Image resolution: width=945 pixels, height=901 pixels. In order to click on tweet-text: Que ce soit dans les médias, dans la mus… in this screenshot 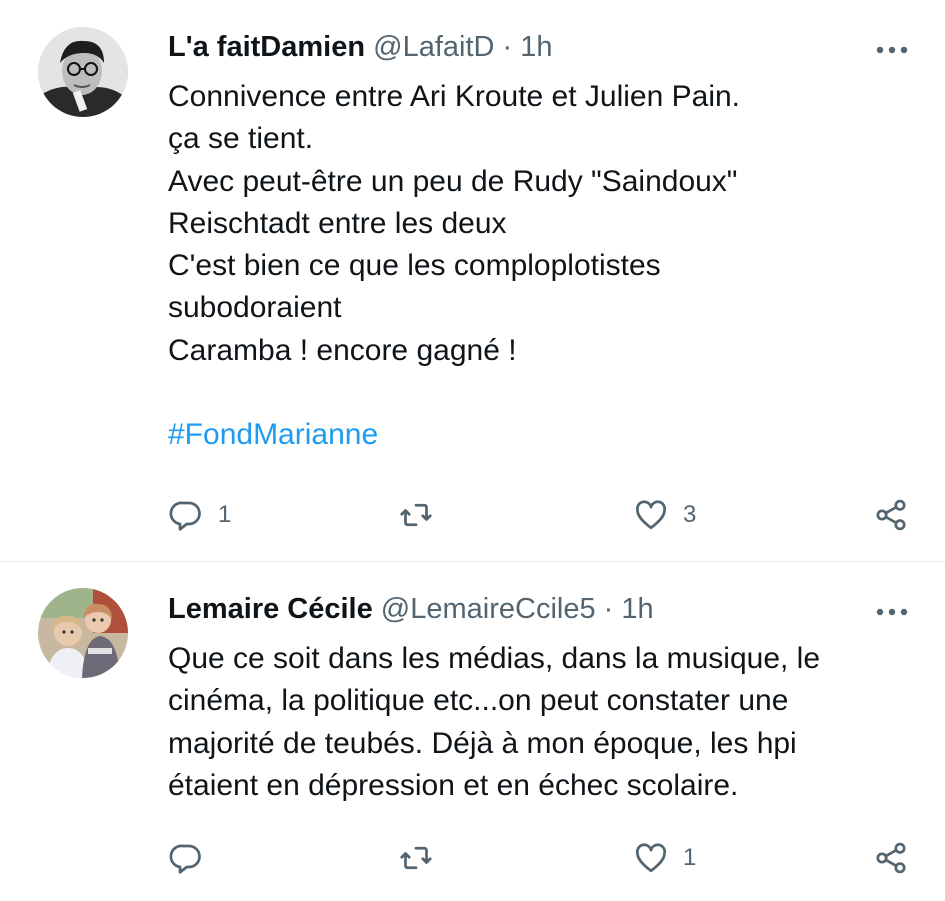, I will do `click(538, 722)`.